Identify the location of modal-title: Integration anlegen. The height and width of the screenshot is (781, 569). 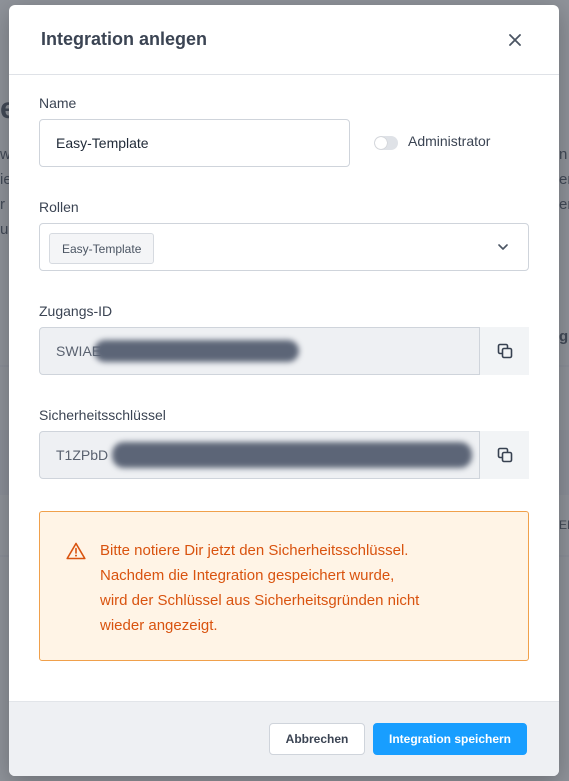
(124, 39).